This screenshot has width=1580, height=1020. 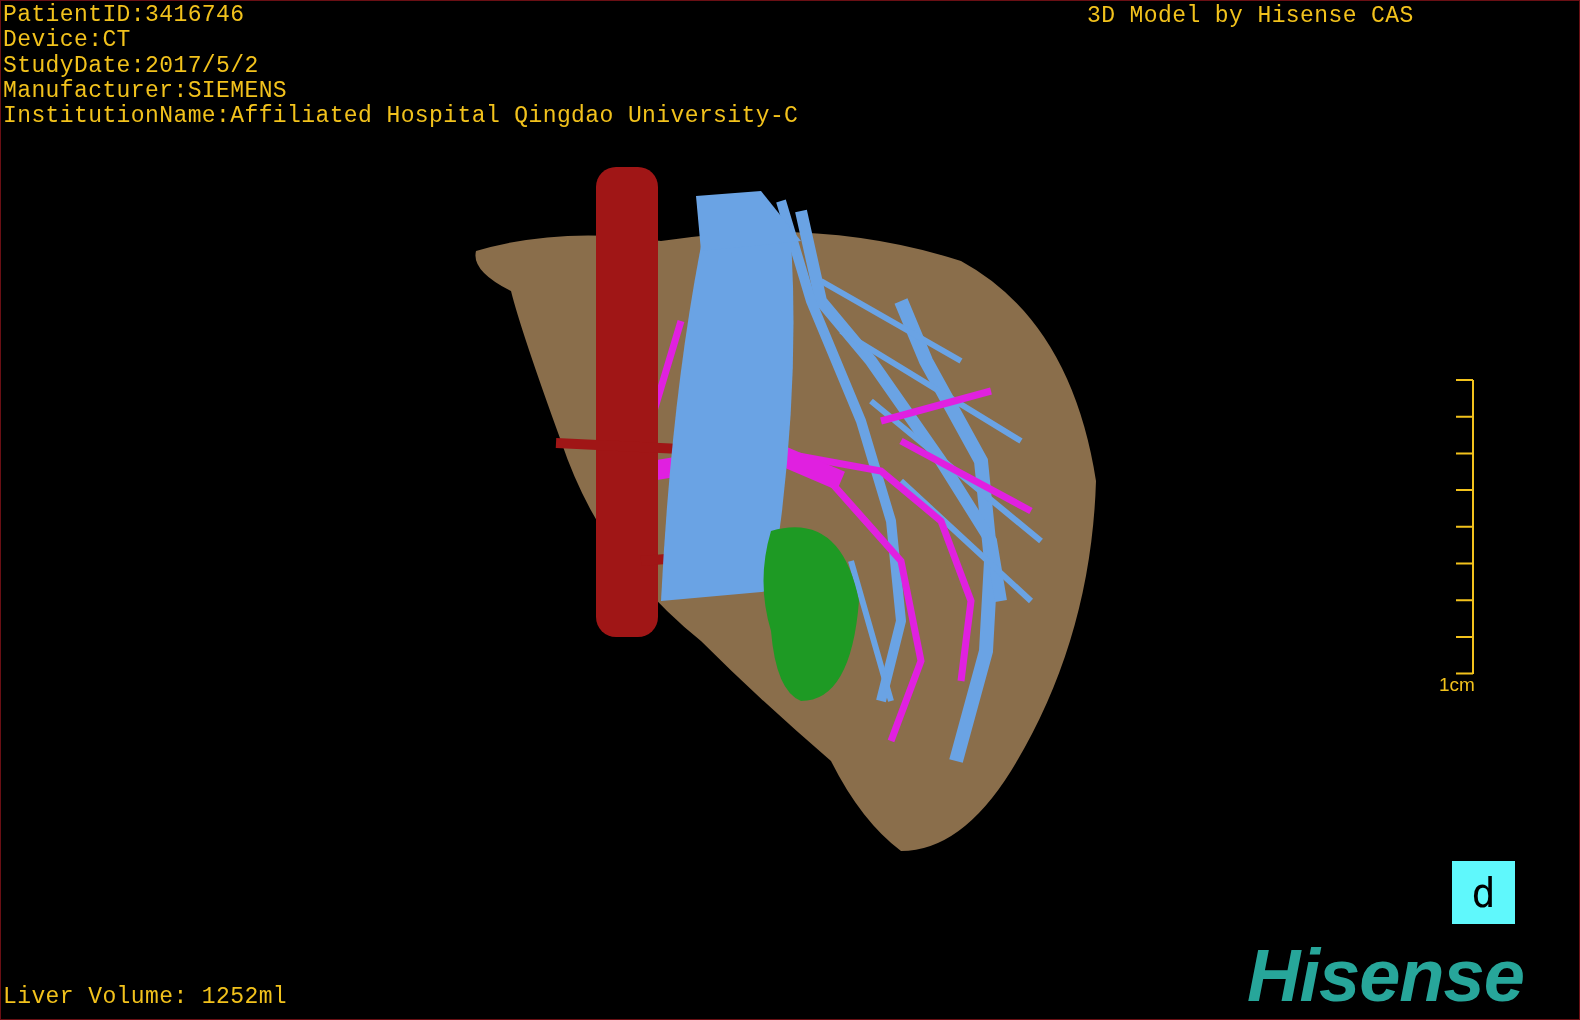 I want to click on view-label: d, so click(x=1483, y=892).